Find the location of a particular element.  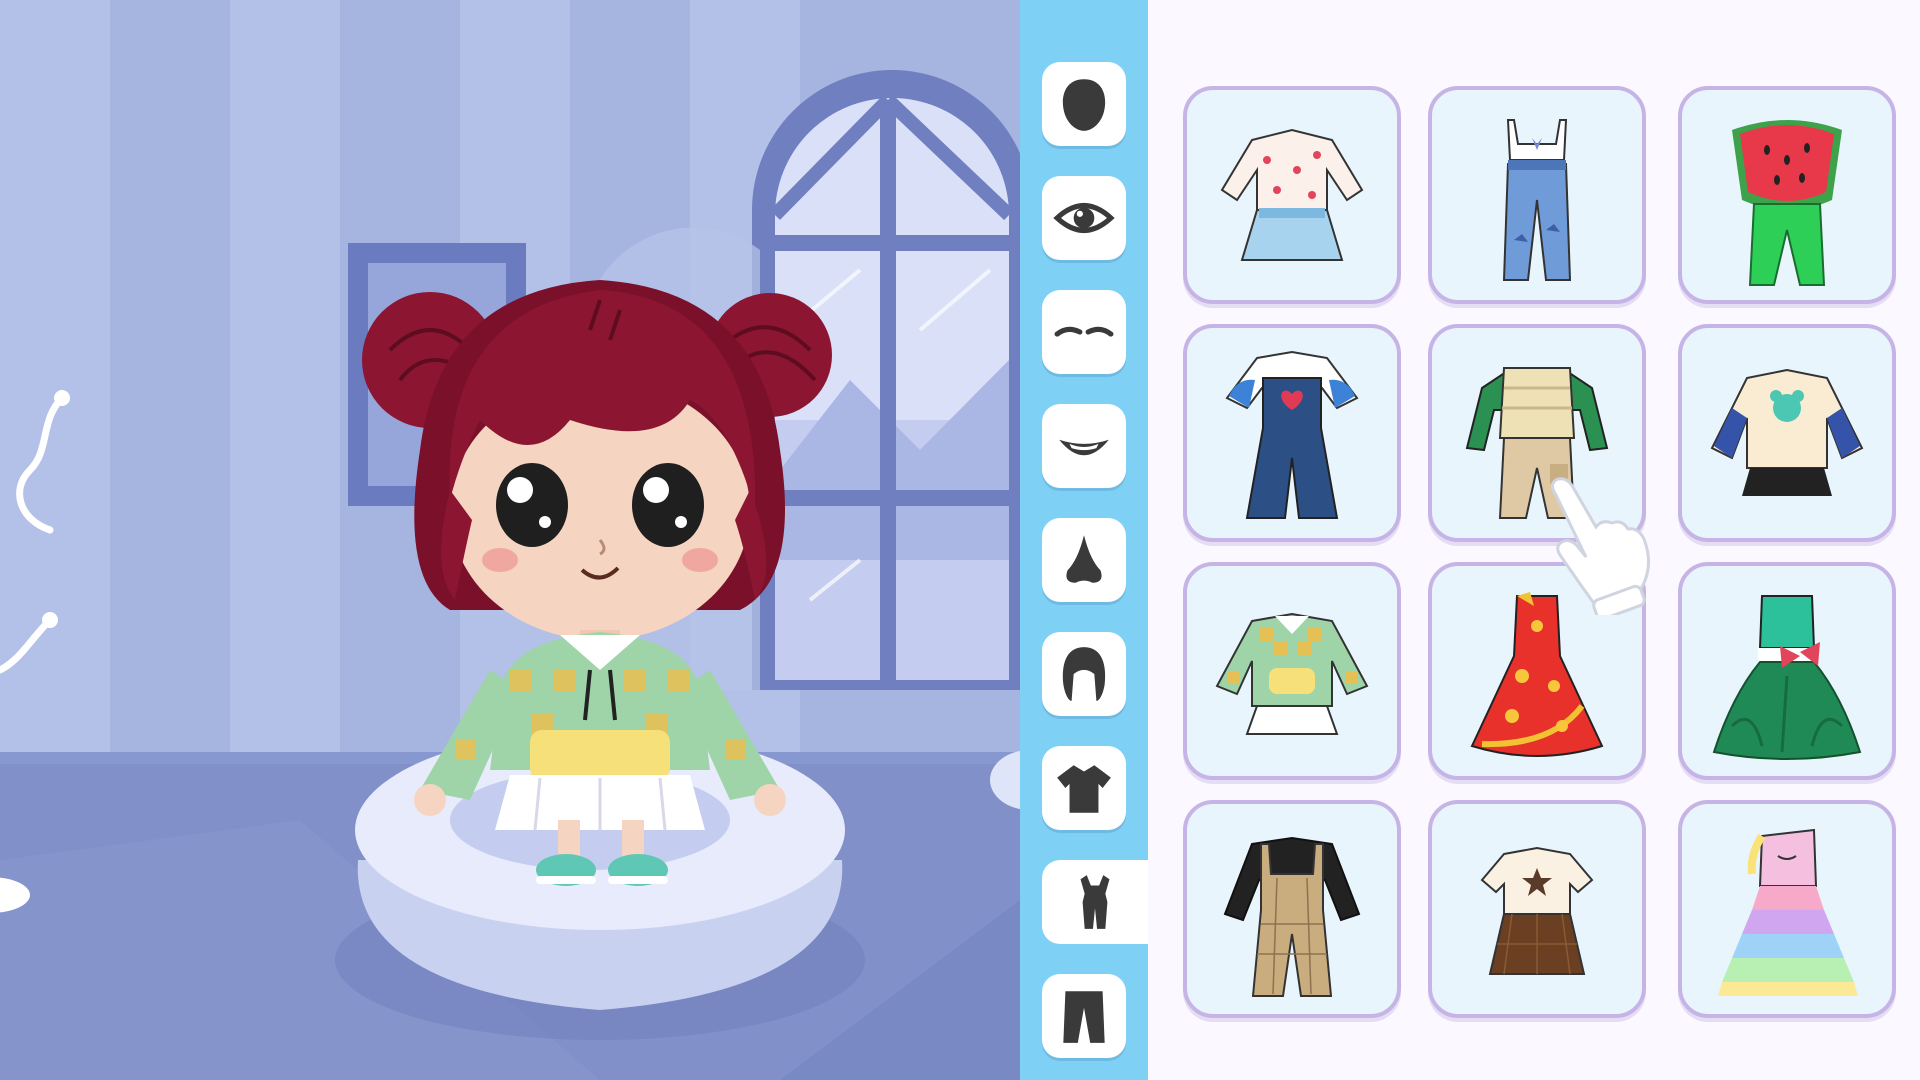

outfit-card-cherry-top-denim-skirt is located at coordinates (1292, 195).